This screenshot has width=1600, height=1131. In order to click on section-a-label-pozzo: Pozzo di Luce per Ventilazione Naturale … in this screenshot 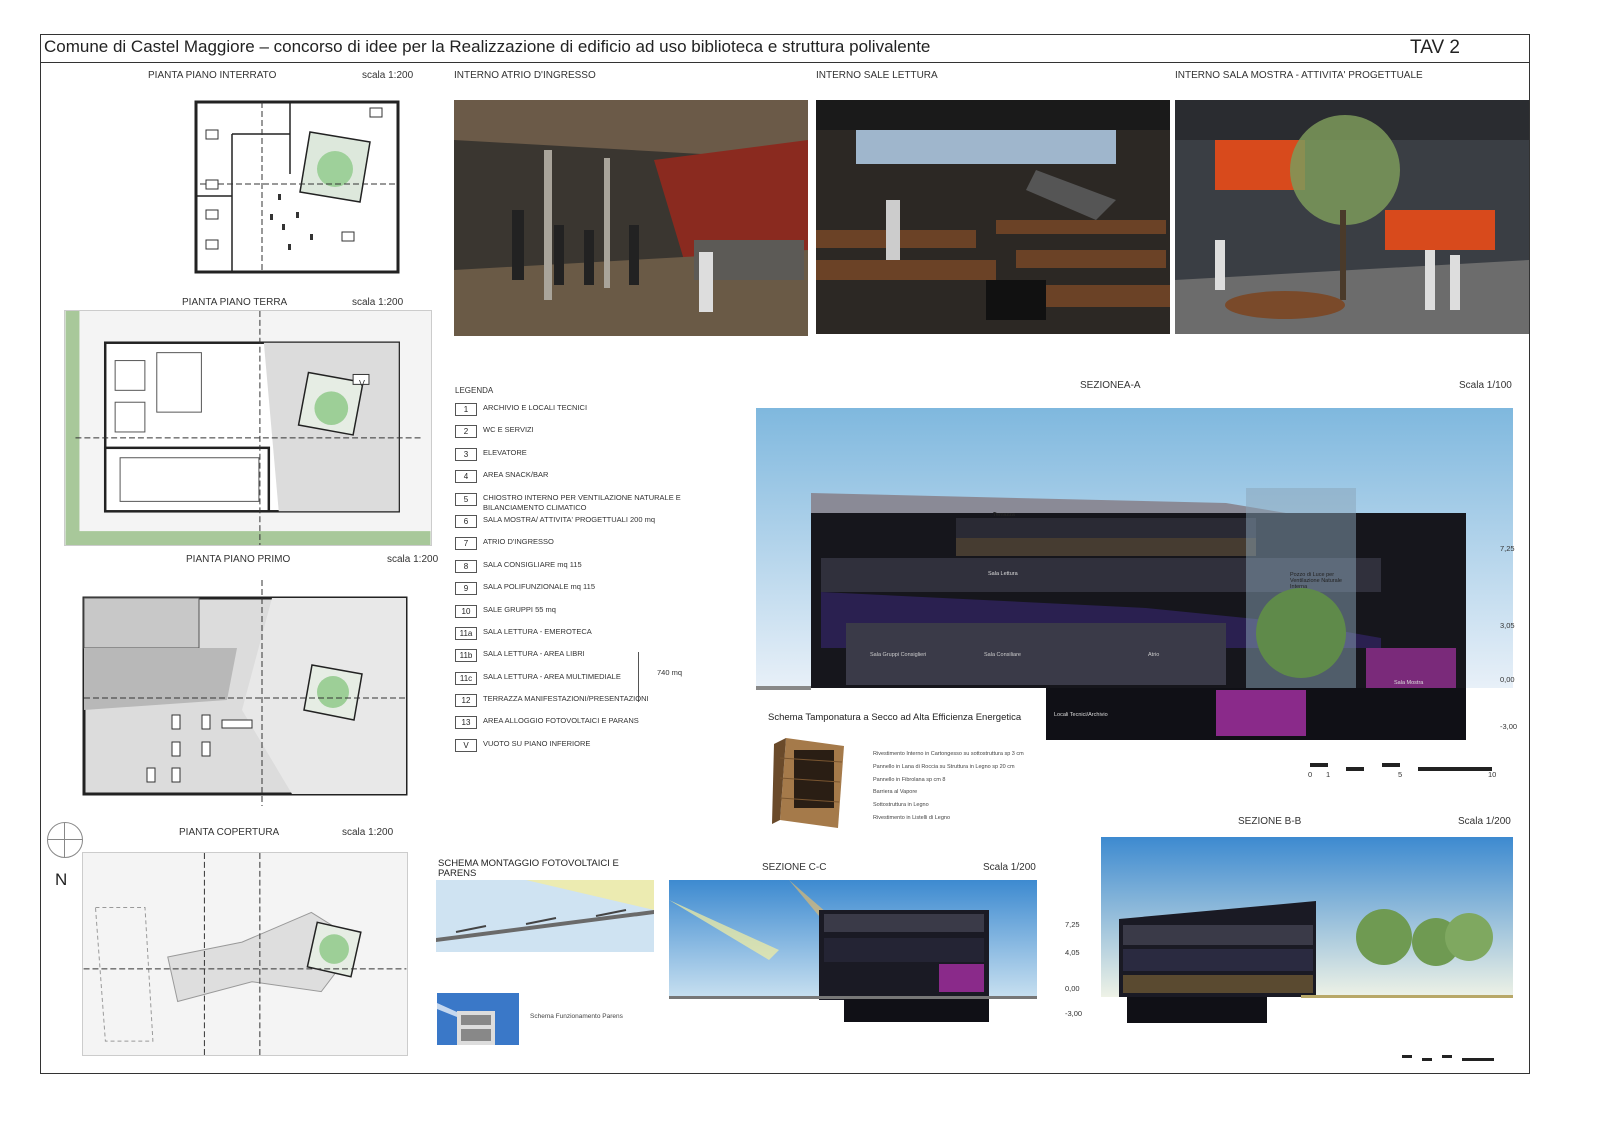, I will do `click(1316, 581)`.